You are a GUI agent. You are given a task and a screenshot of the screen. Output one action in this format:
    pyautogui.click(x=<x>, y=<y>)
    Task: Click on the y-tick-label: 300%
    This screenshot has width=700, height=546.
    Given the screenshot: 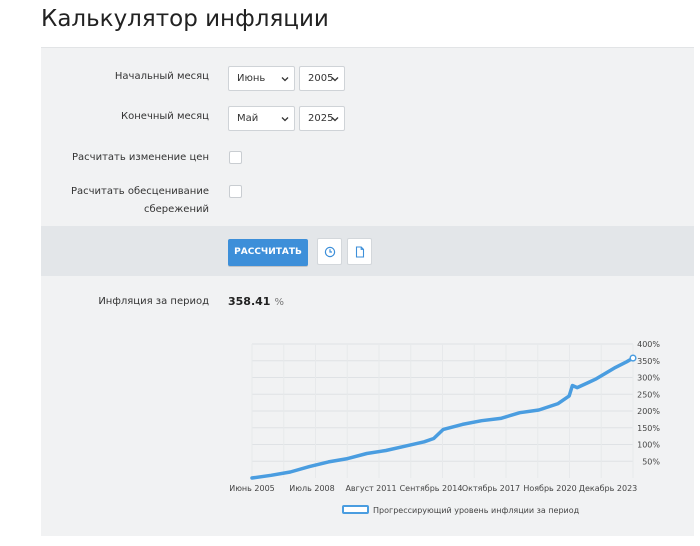 What is the action you would take?
    pyautogui.click(x=648, y=378)
    